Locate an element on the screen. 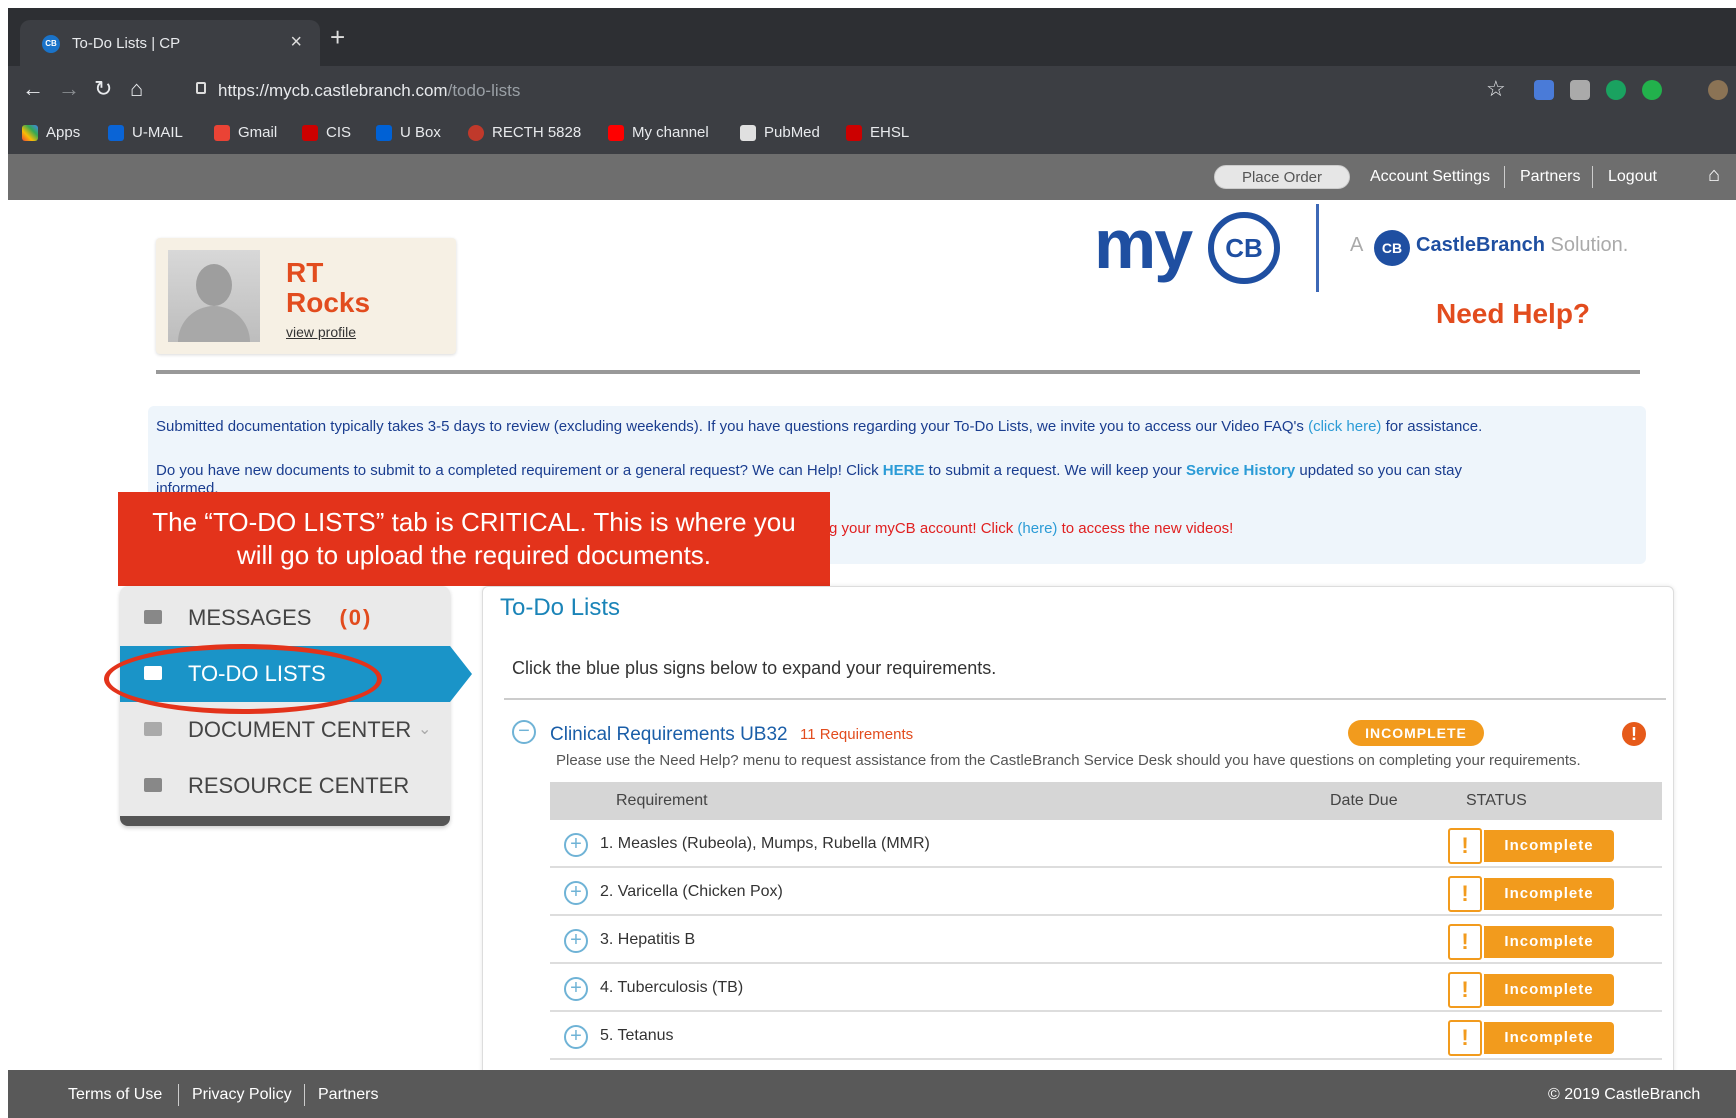 The height and width of the screenshot is (1118, 1736). canvas-icon is located at coordinates (476, 132).